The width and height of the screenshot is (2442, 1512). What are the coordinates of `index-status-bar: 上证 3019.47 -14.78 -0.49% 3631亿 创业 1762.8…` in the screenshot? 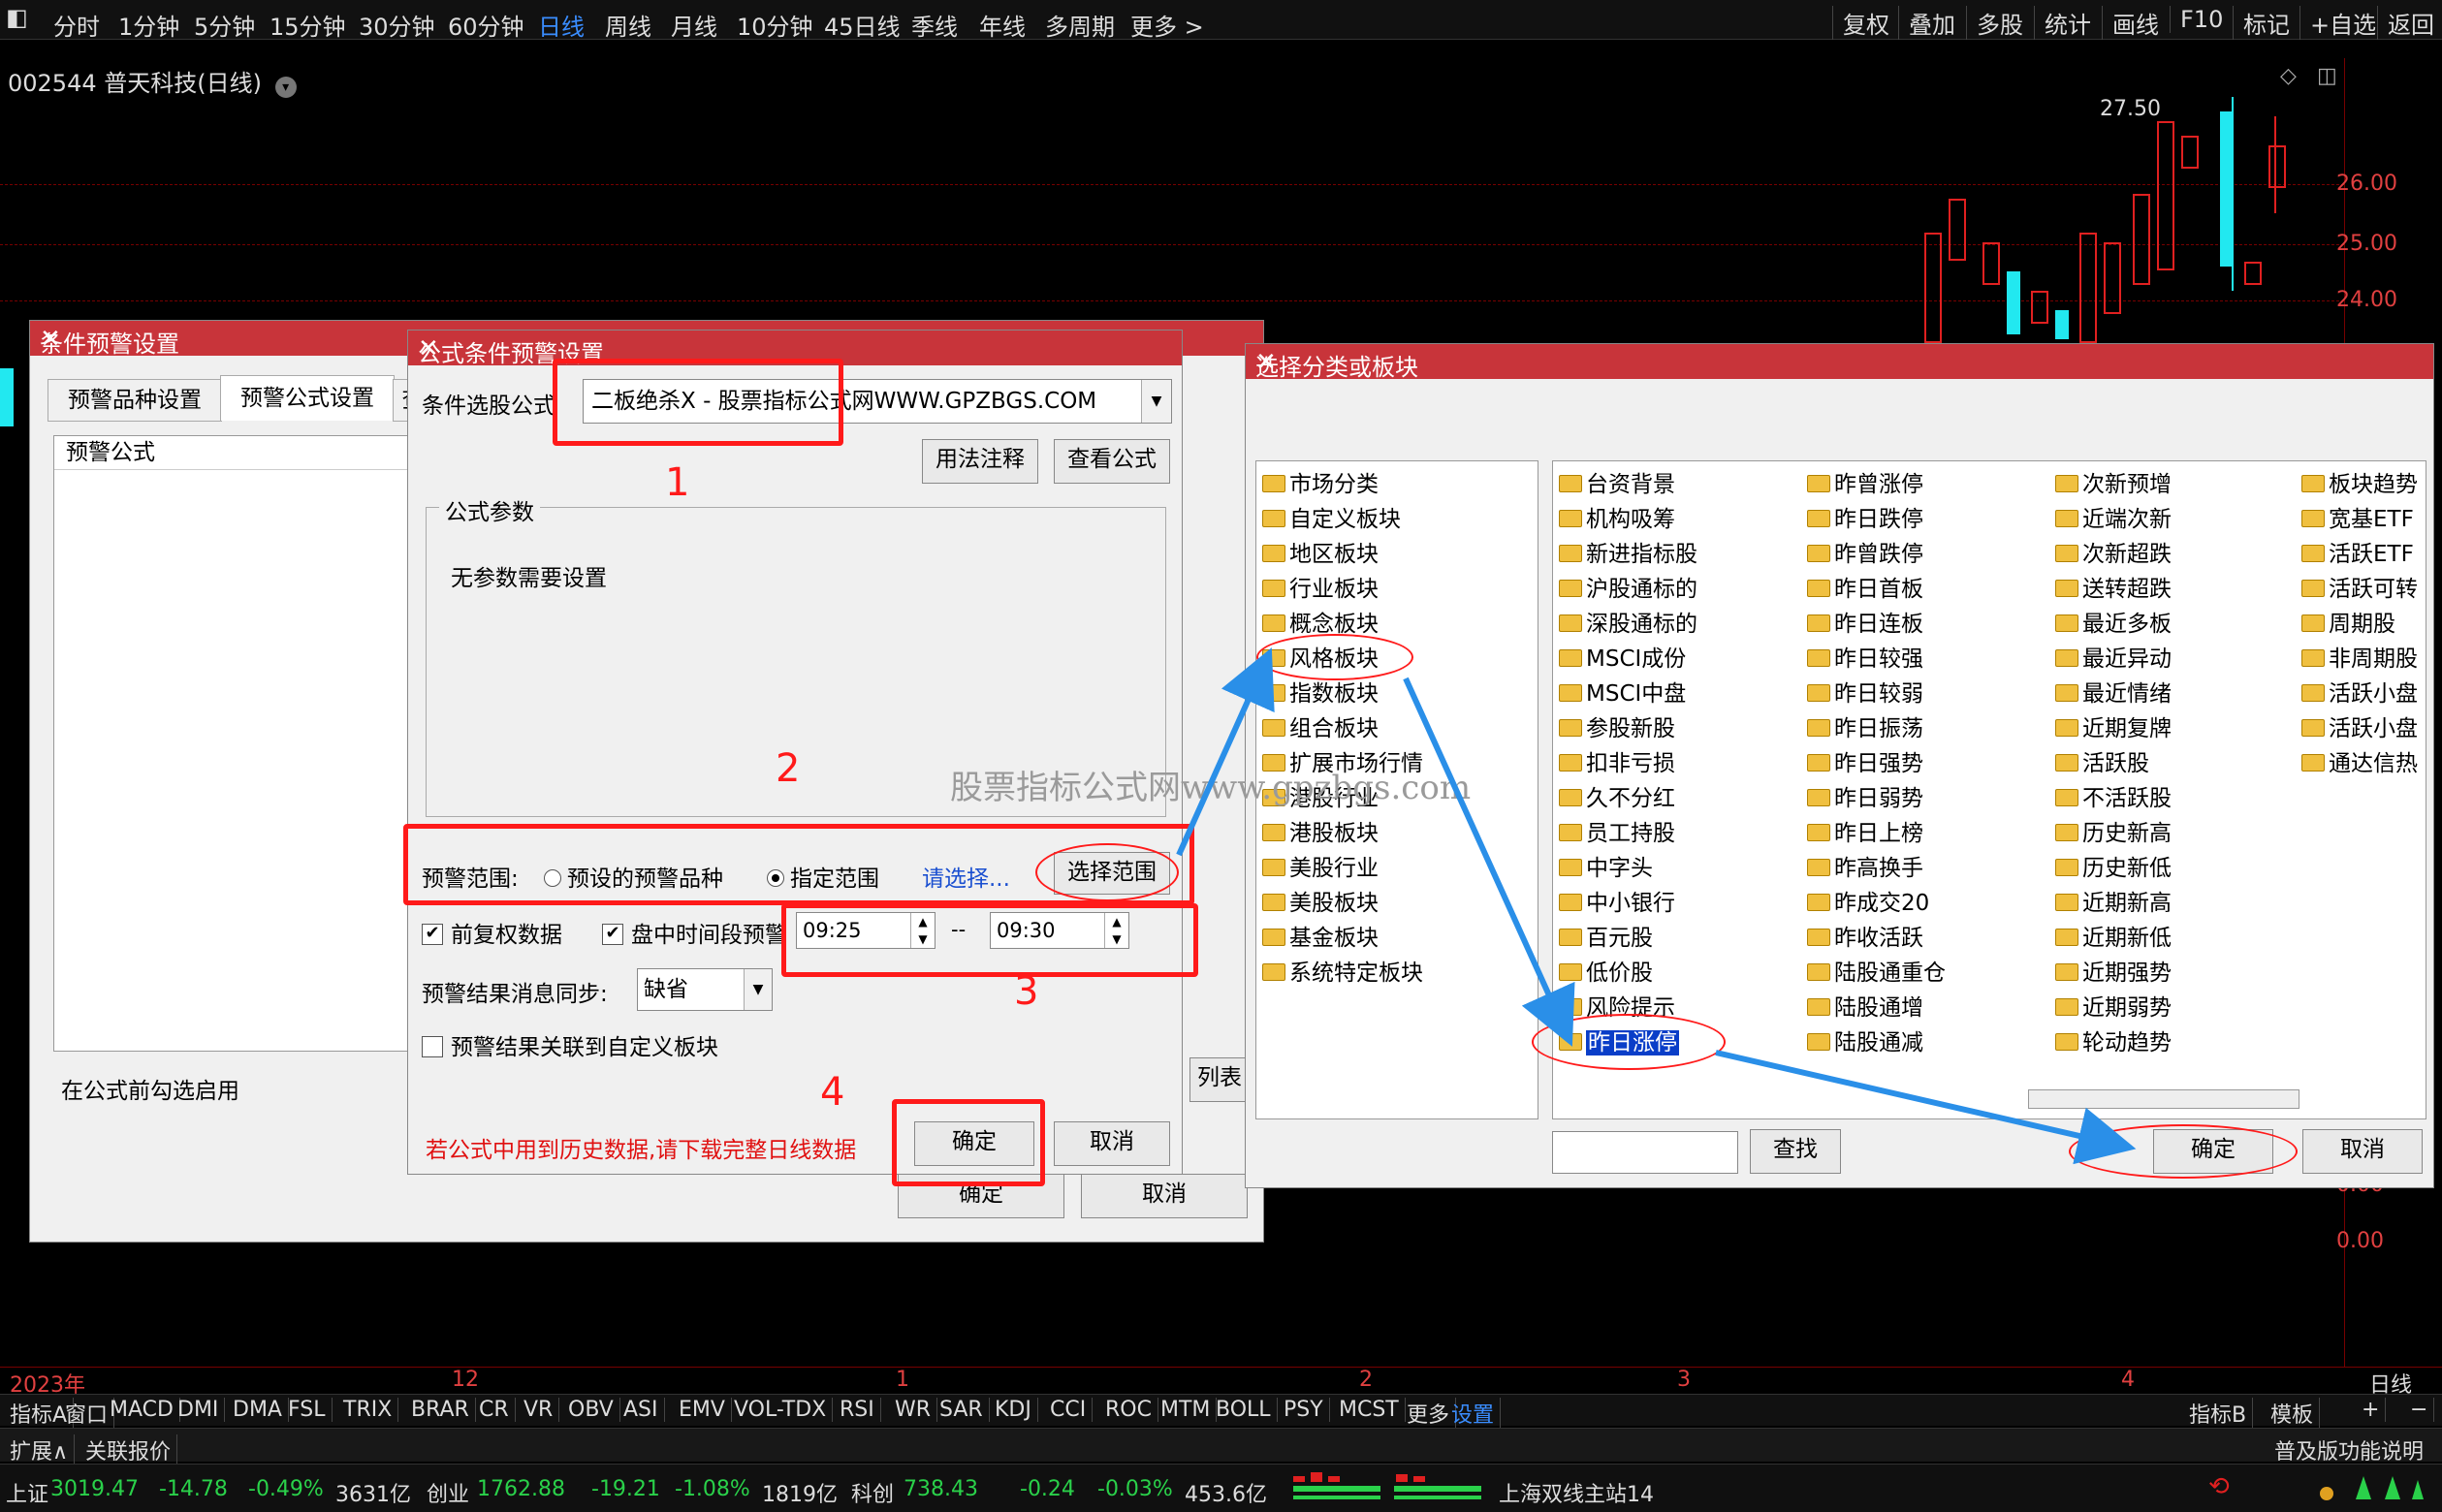 It's located at (1221, 1488).